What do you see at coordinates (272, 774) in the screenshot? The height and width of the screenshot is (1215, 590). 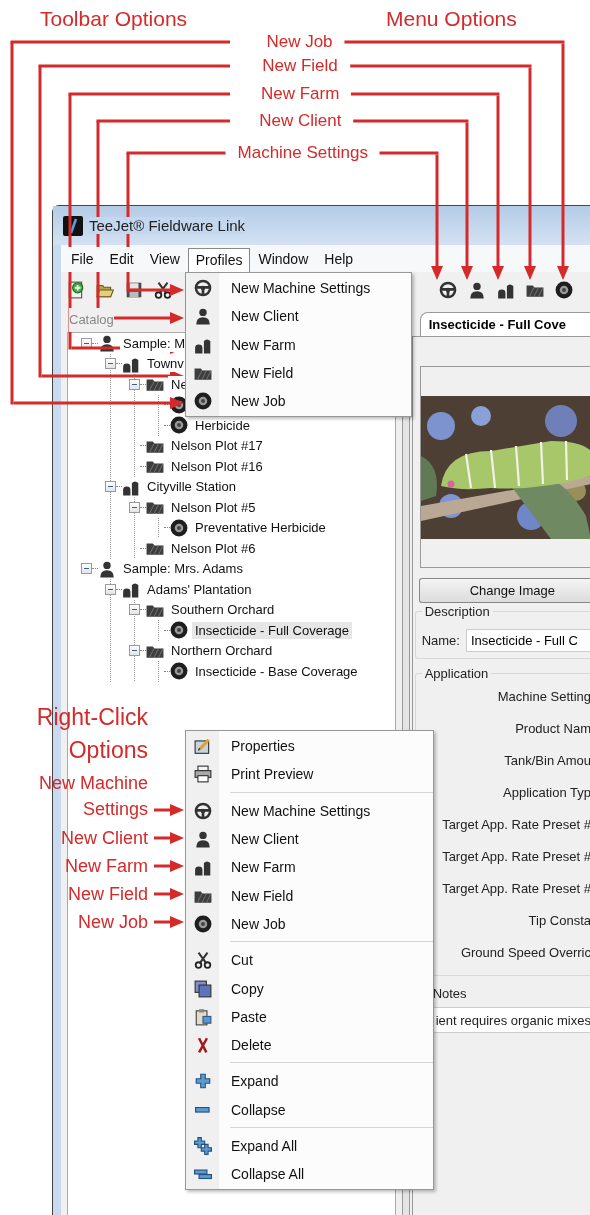 I see `menu-item: Print Preview` at bounding box center [272, 774].